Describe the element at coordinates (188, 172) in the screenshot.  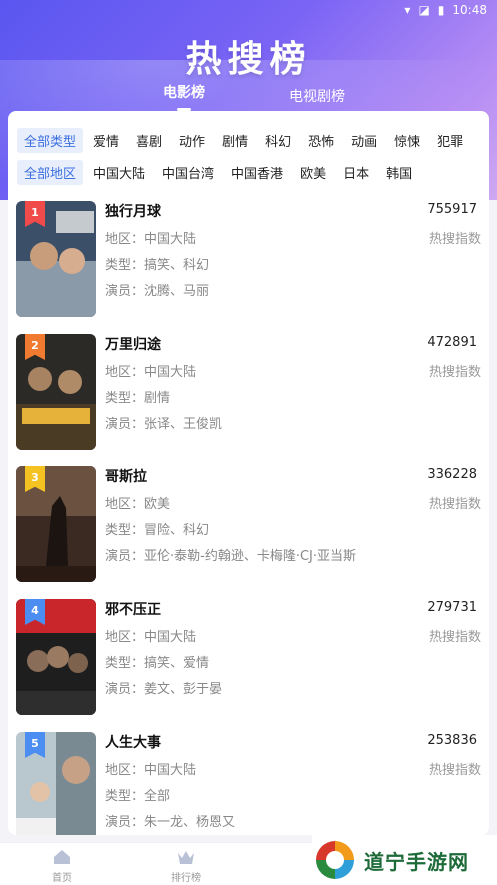
I see `filter-region-taiwan: 中国台湾` at that location.